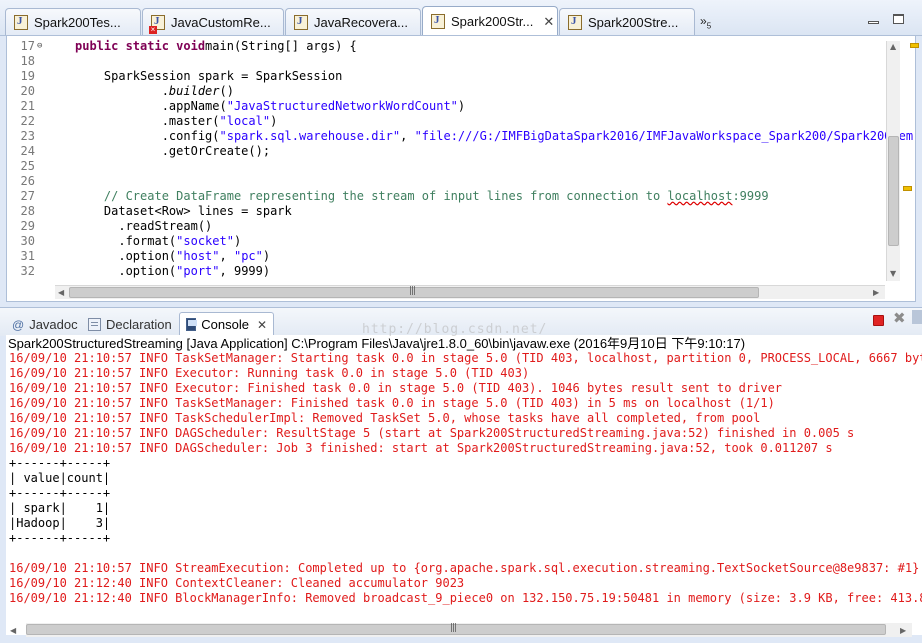  What do you see at coordinates (192, 324) in the screenshot?
I see `console-icon` at bounding box center [192, 324].